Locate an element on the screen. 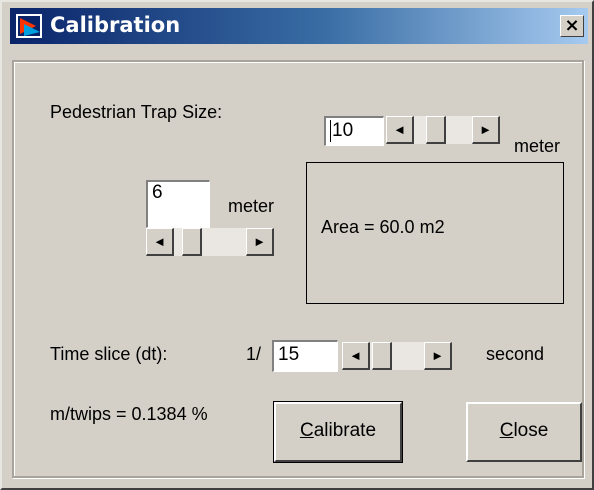 The height and width of the screenshot is (490, 594). area-display-box: Area = 60.0 m2 is located at coordinates (435, 233).